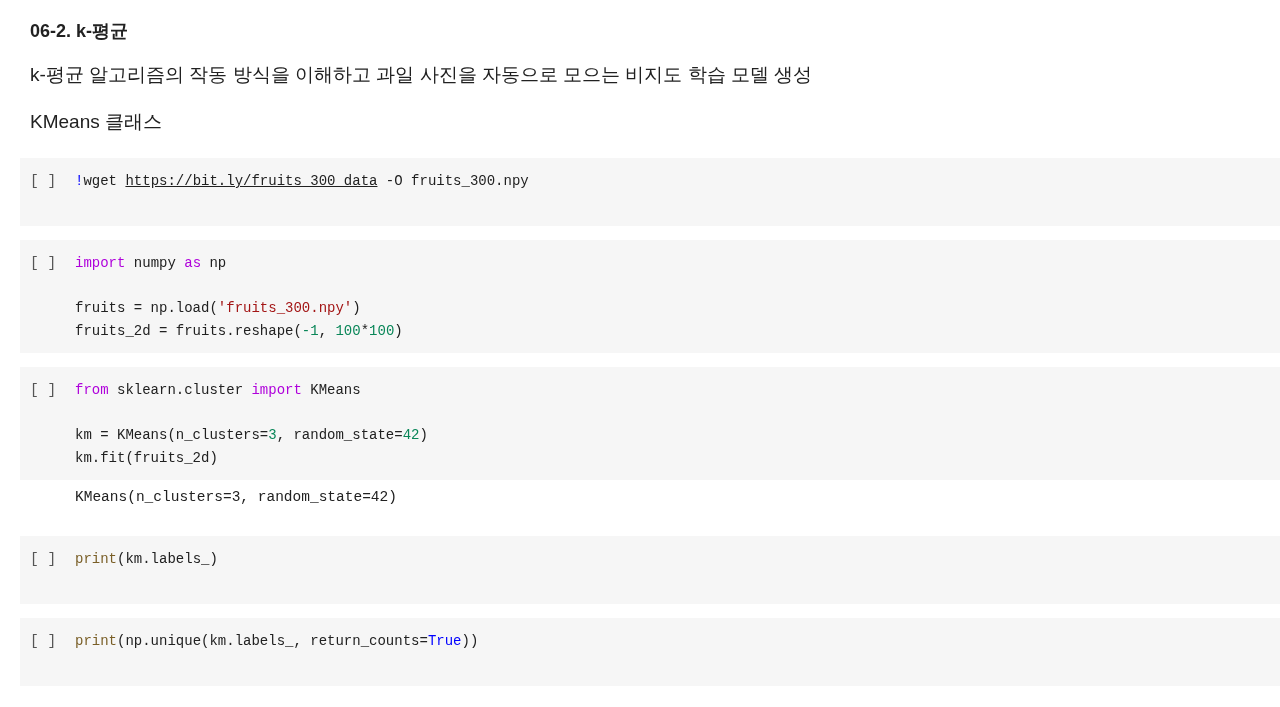 The width and height of the screenshot is (1280, 707). I want to click on code-line: fruits = np.load('fruits_300.npy'), so click(218, 308).